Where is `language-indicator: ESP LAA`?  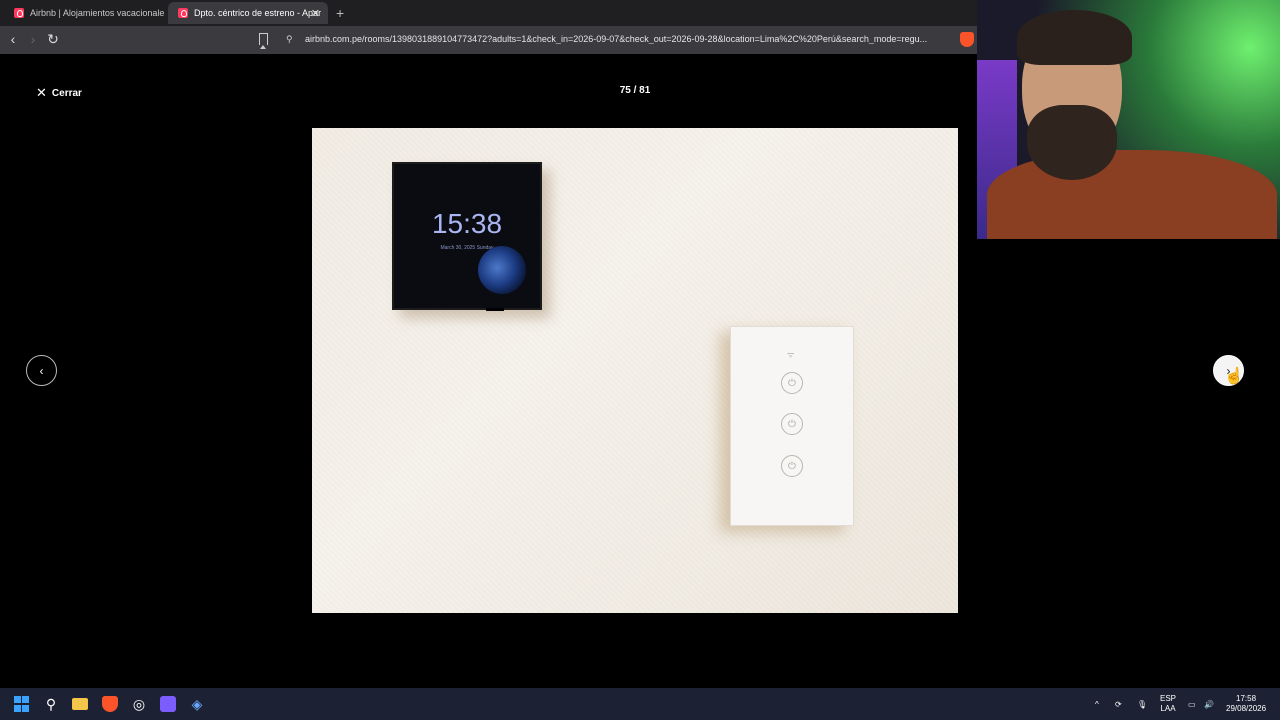
language-indicator: ESP LAA is located at coordinates (1168, 704).